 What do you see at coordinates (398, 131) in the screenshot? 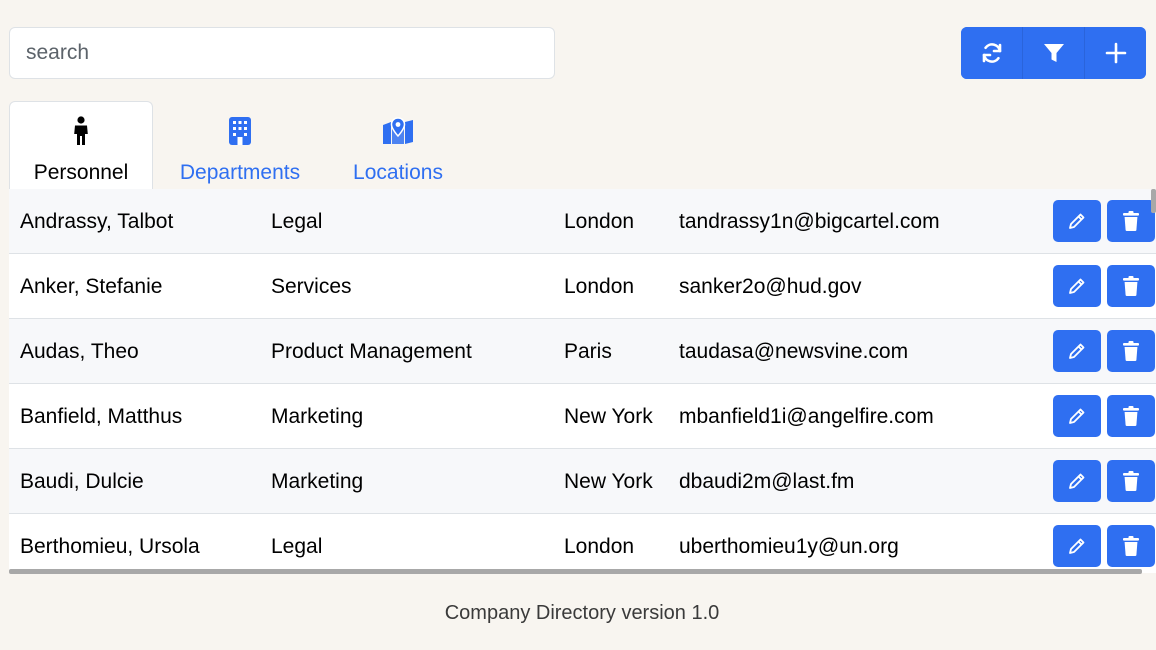
I see `map-location-icon` at bounding box center [398, 131].